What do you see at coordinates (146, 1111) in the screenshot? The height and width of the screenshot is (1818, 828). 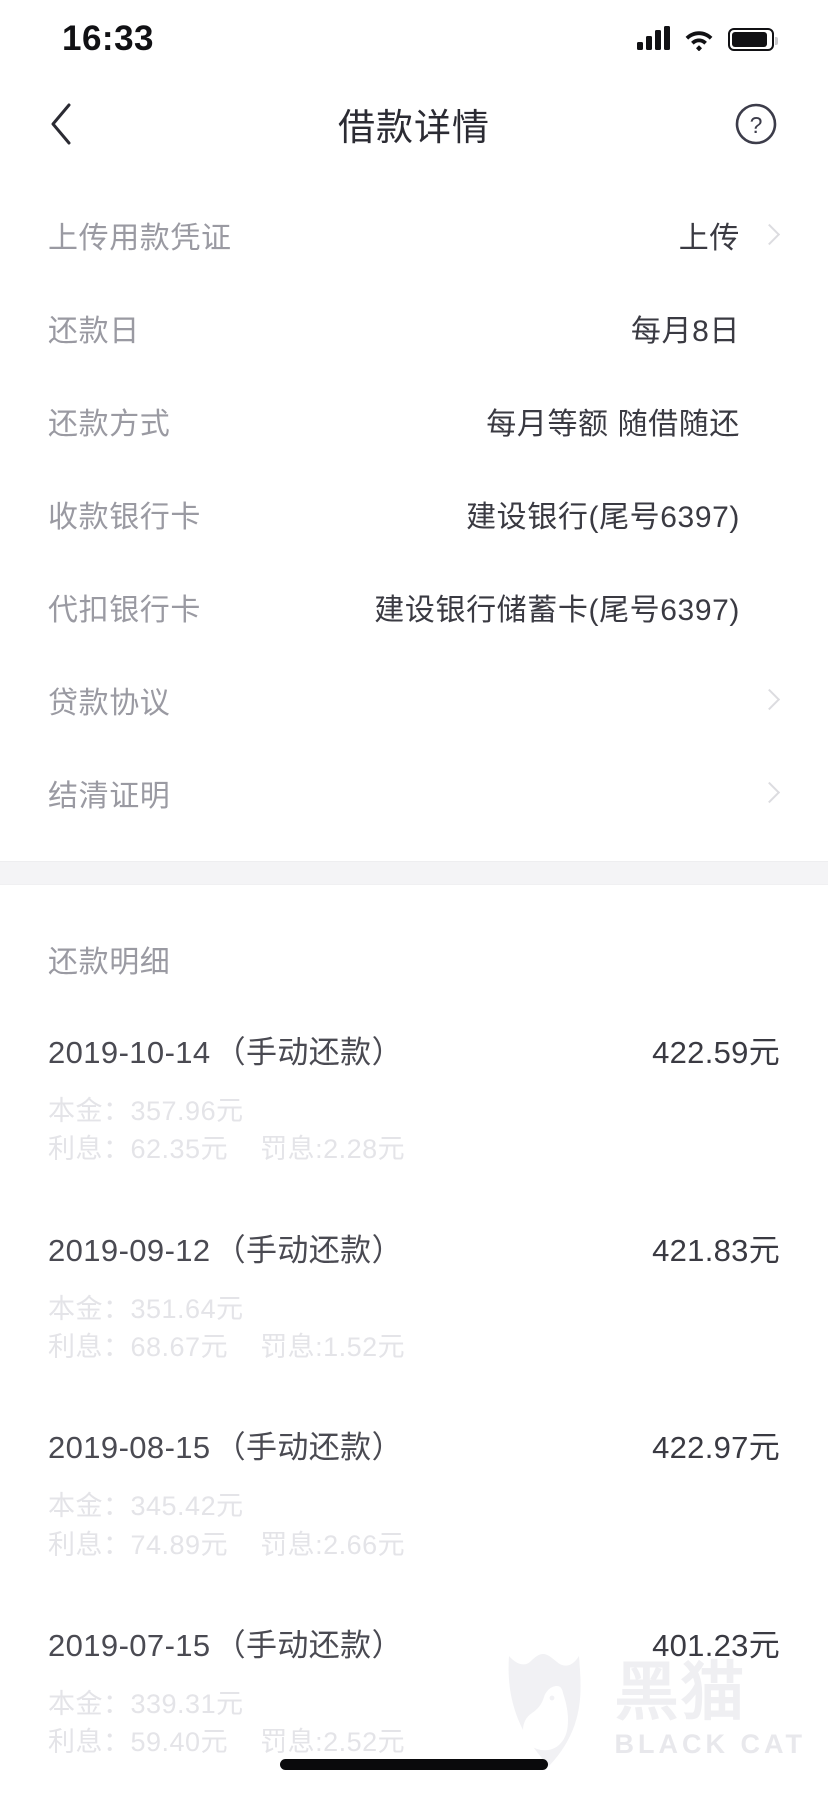 I see `repayment-principal: 本金：357.96元` at bounding box center [146, 1111].